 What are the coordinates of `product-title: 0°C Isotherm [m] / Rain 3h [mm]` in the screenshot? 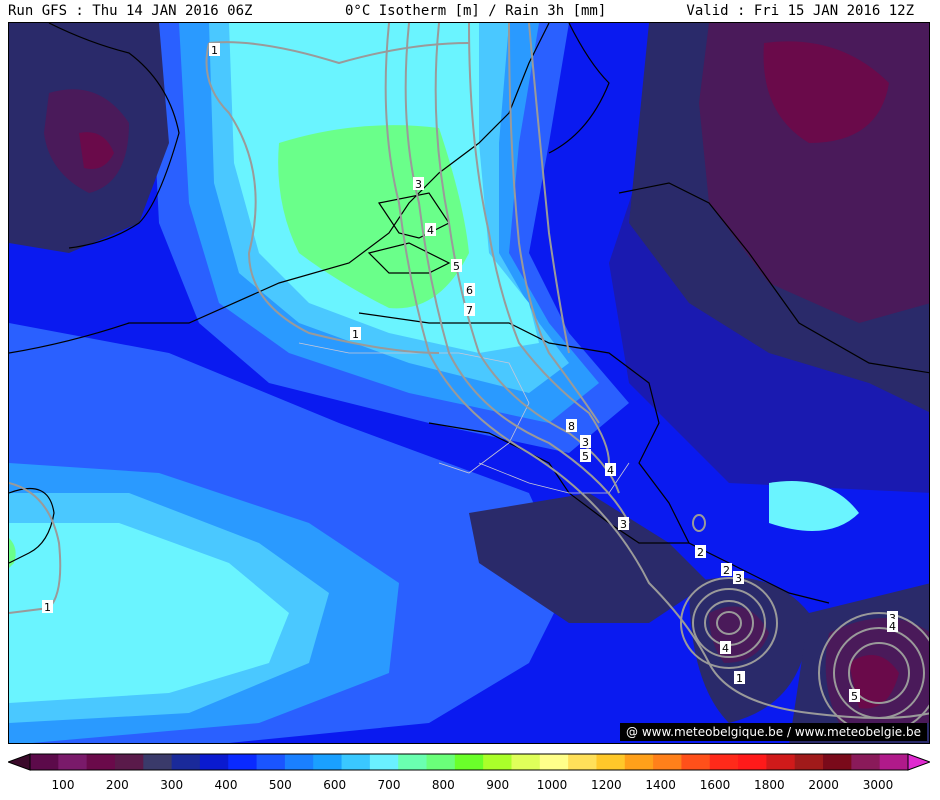 It's located at (476, 11).